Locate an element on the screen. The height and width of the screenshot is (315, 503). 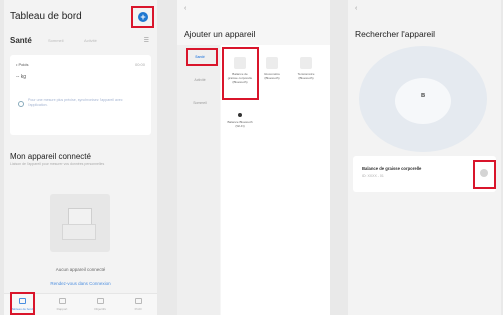
weight-label: • Poids is located at coordinates (22, 64).